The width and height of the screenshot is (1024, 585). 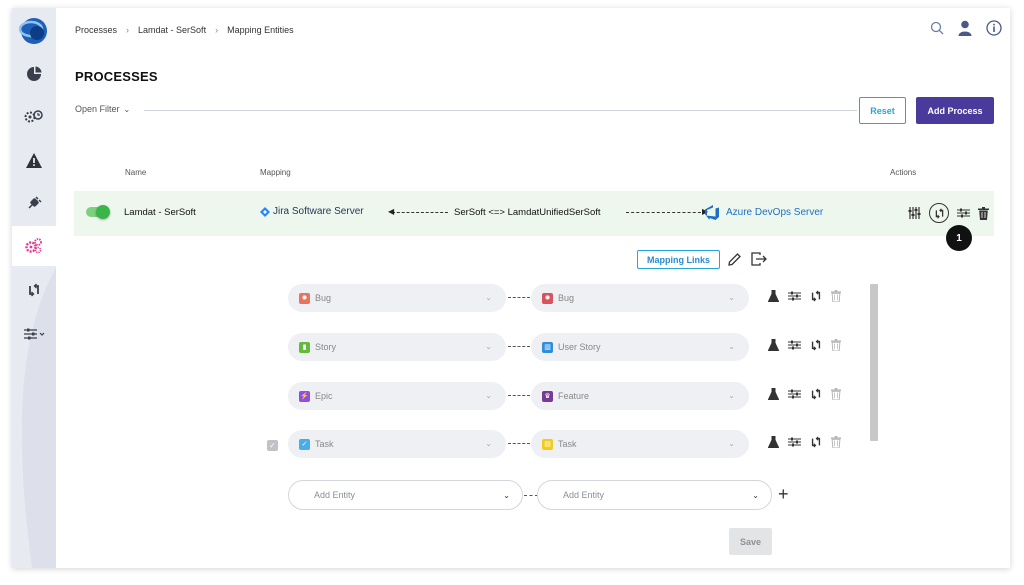 I want to click on process-name: Lamdat - SerSoft, so click(x=160, y=212).